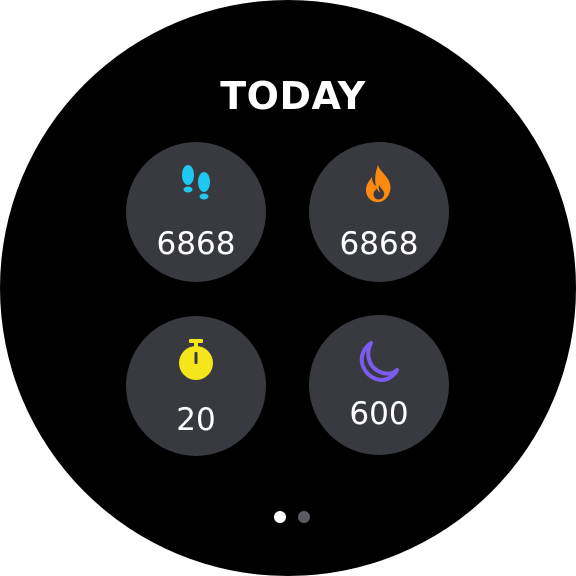  What do you see at coordinates (379, 244) in the screenshot?
I see `calories-value: 6868` at bounding box center [379, 244].